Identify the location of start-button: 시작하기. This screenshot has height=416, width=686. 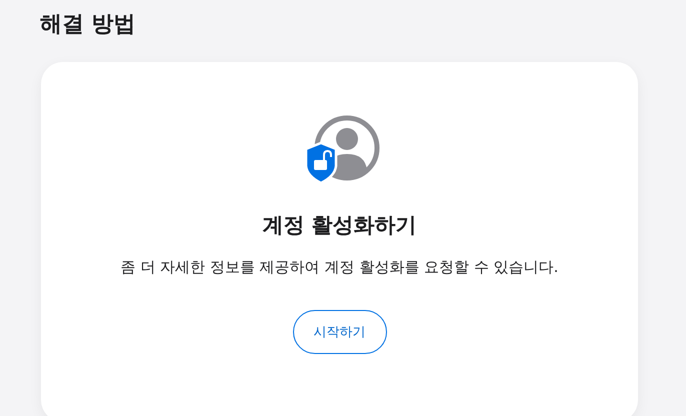
(339, 332).